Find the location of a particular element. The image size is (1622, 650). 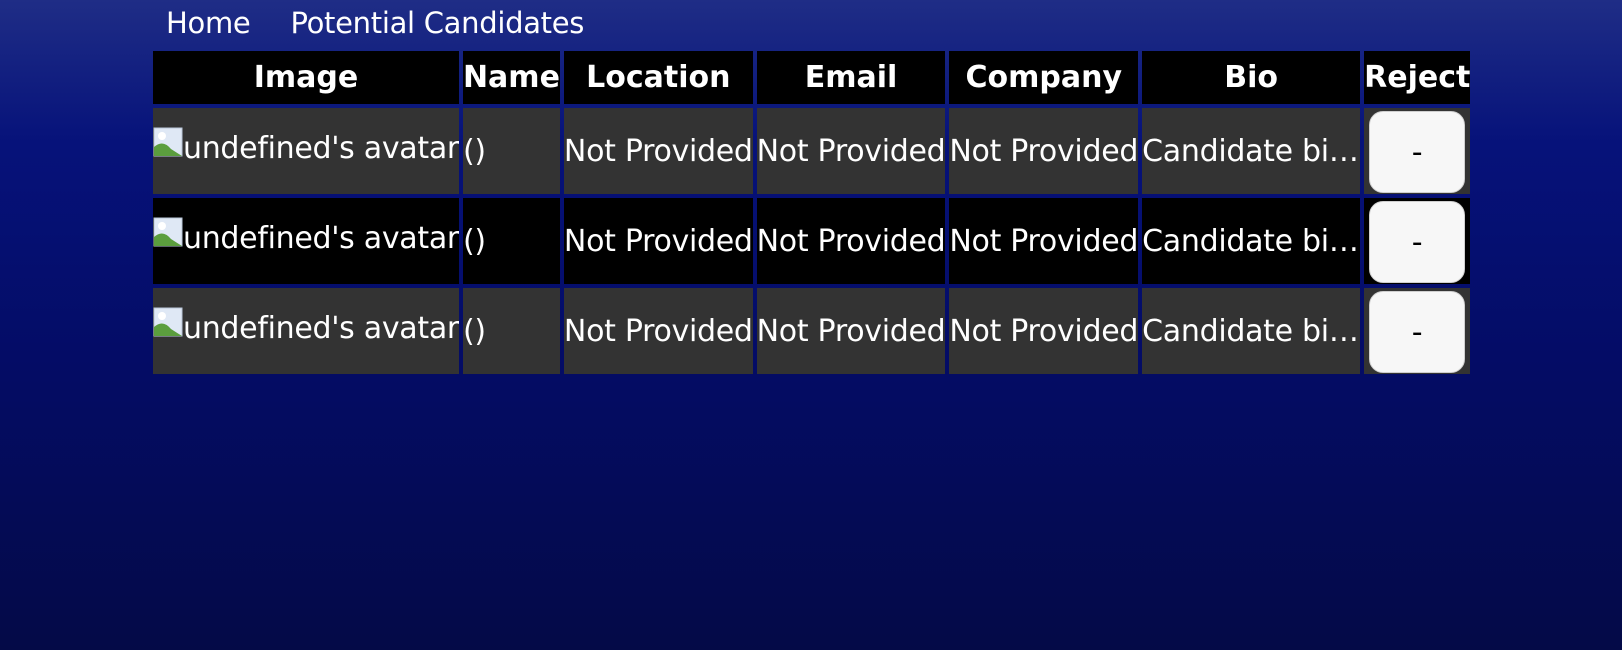

nav-home-link: Home is located at coordinates (208, 23).